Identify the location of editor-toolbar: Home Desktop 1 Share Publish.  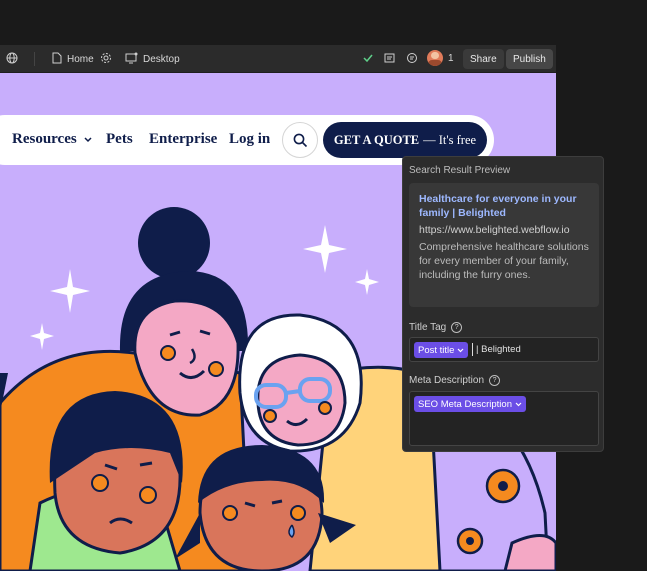
(278, 59).